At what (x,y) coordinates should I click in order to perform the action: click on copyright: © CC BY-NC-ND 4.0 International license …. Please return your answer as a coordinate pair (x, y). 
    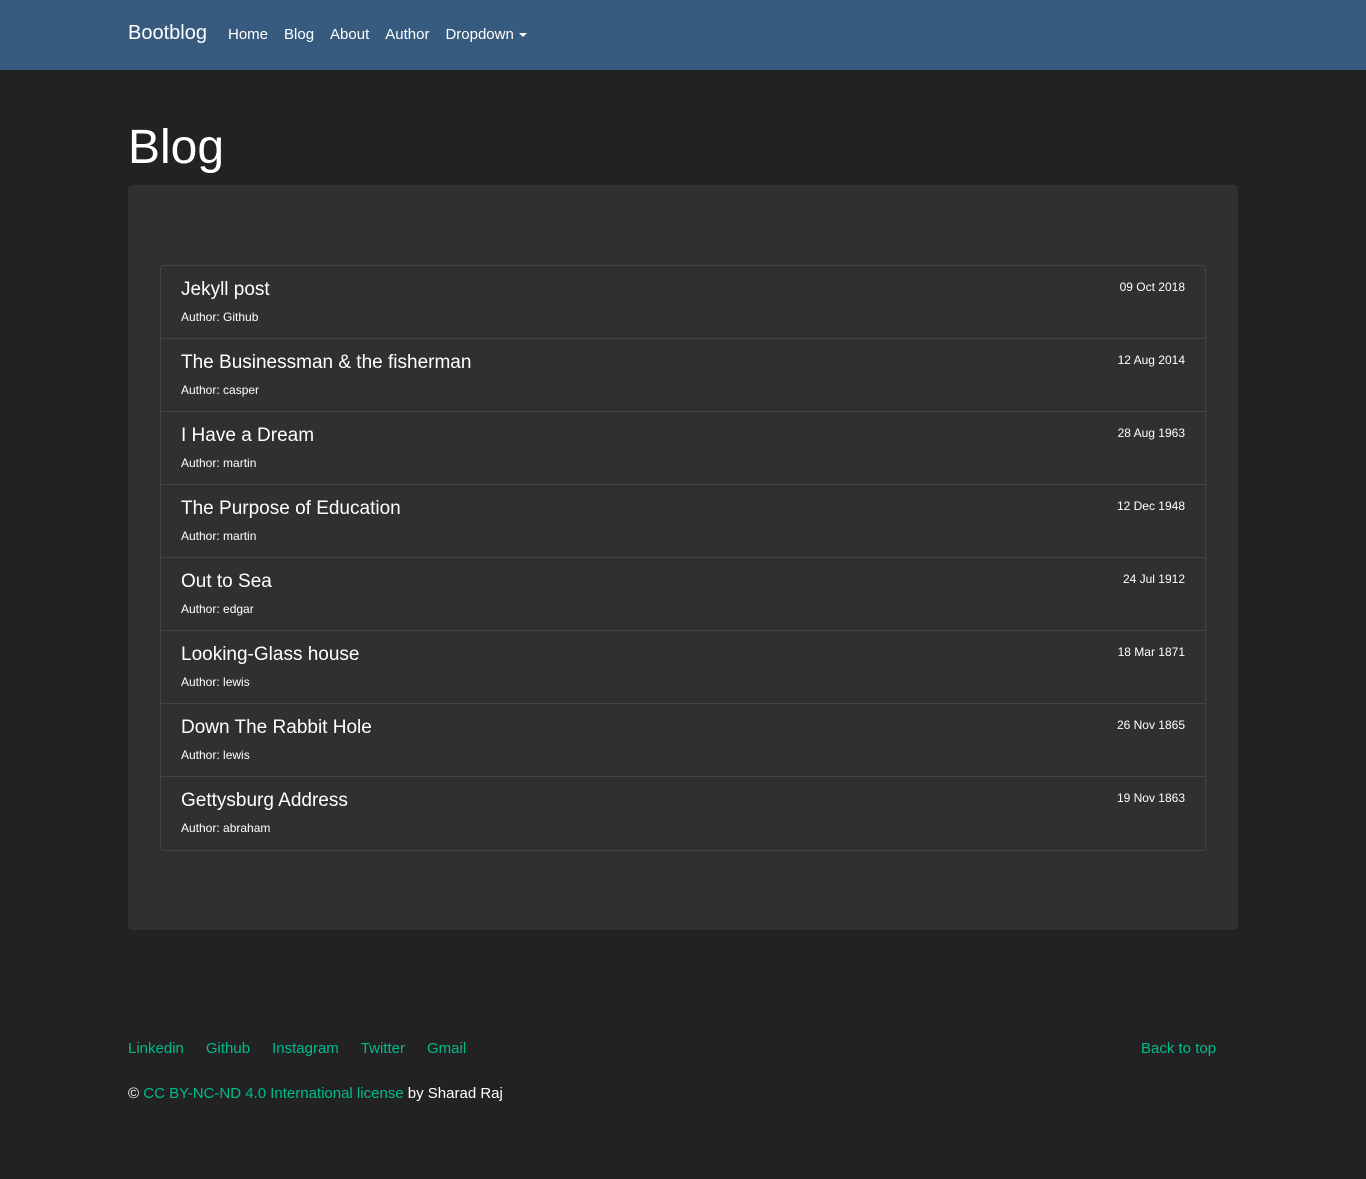
    Looking at the image, I should click on (315, 1093).